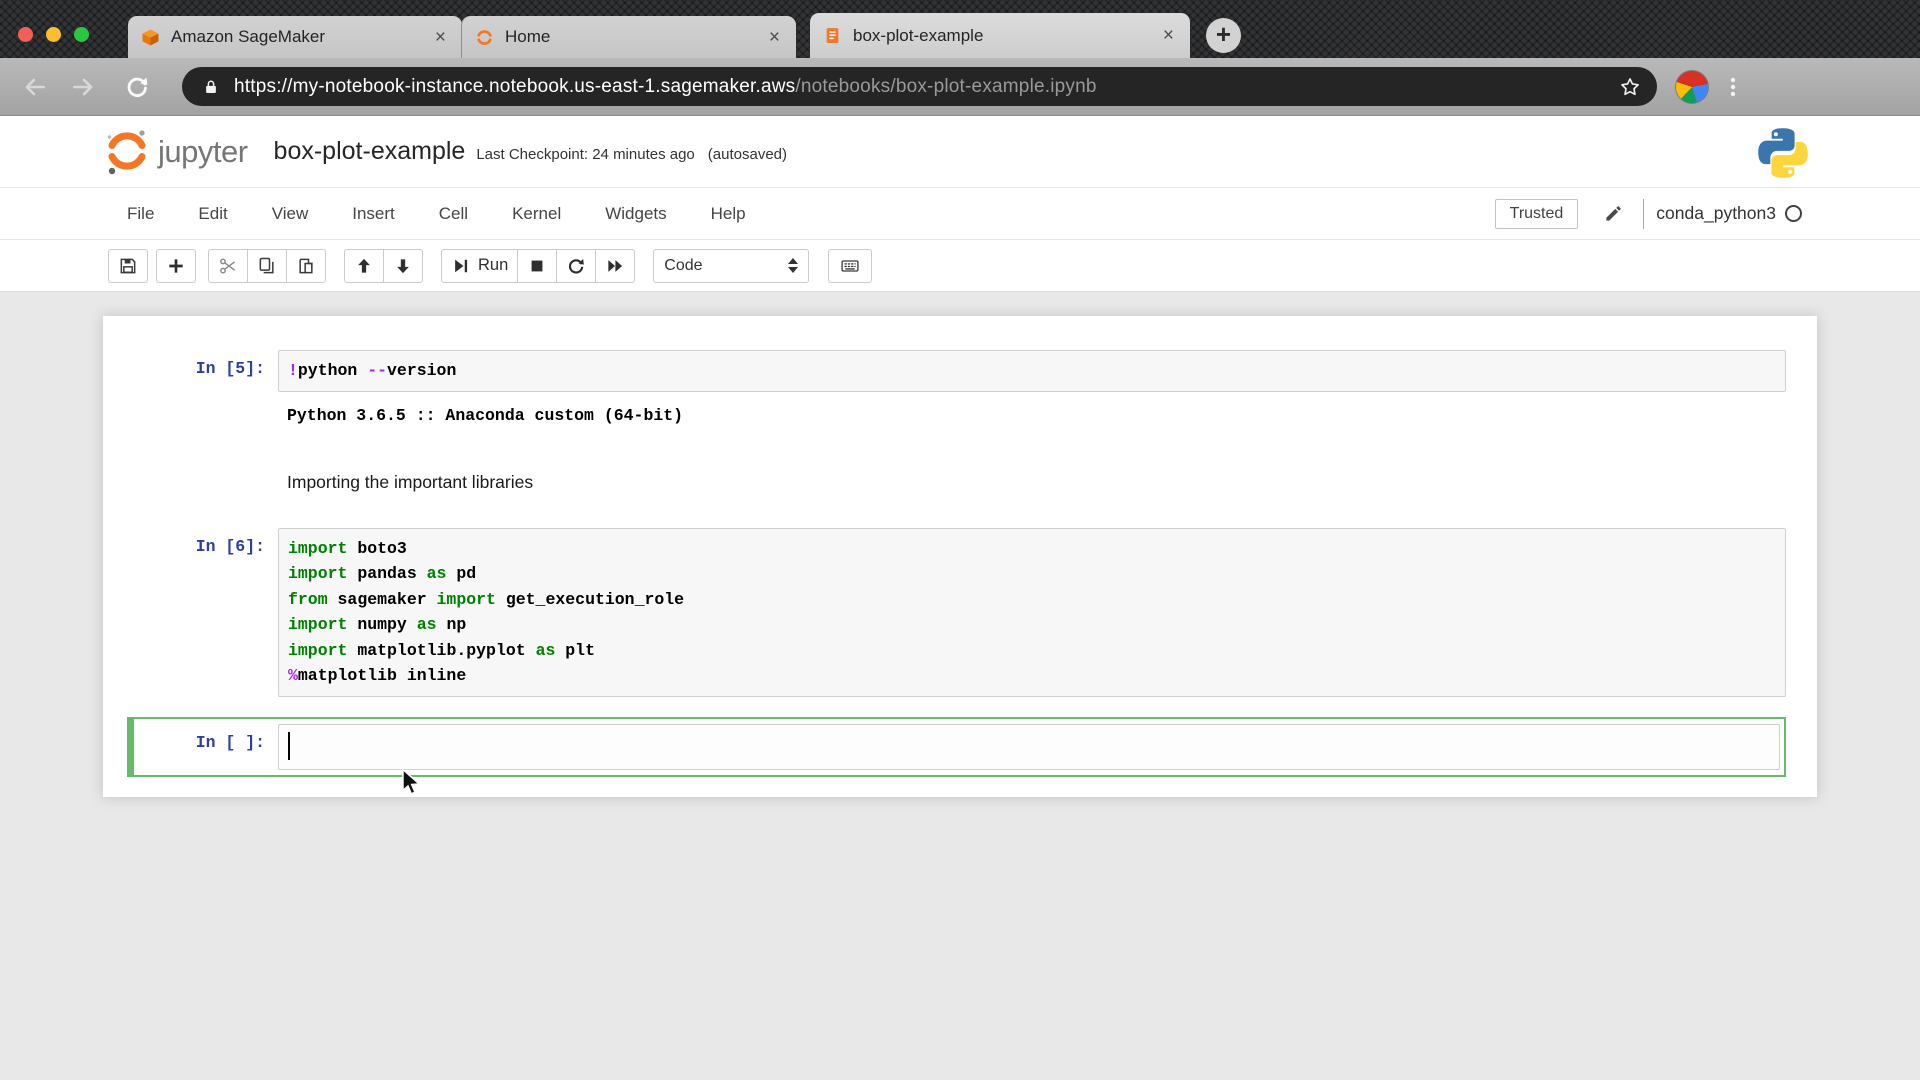 Image resolution: width=1920 pixels, height=1080 pixels. Describe the element at coordinates (1032, 371) in the screenshot. I see `code-editor: !python --version` at that location.